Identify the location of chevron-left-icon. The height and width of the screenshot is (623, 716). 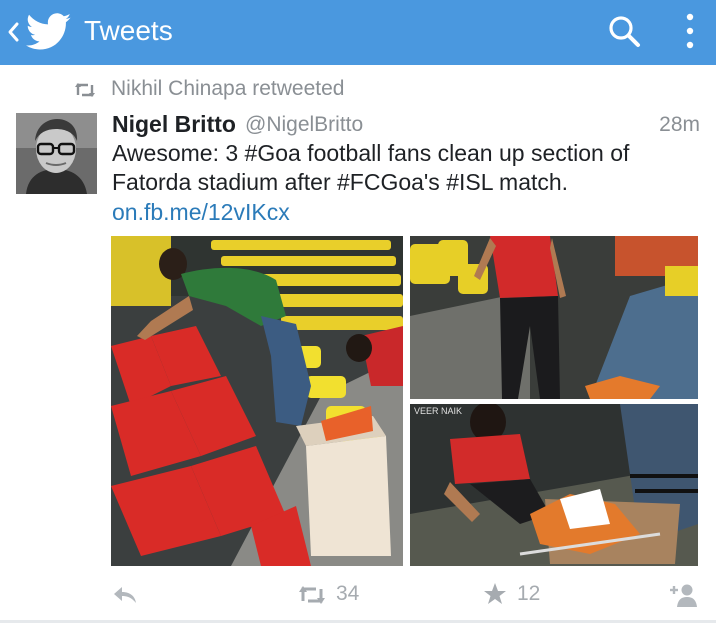
(13, 32).